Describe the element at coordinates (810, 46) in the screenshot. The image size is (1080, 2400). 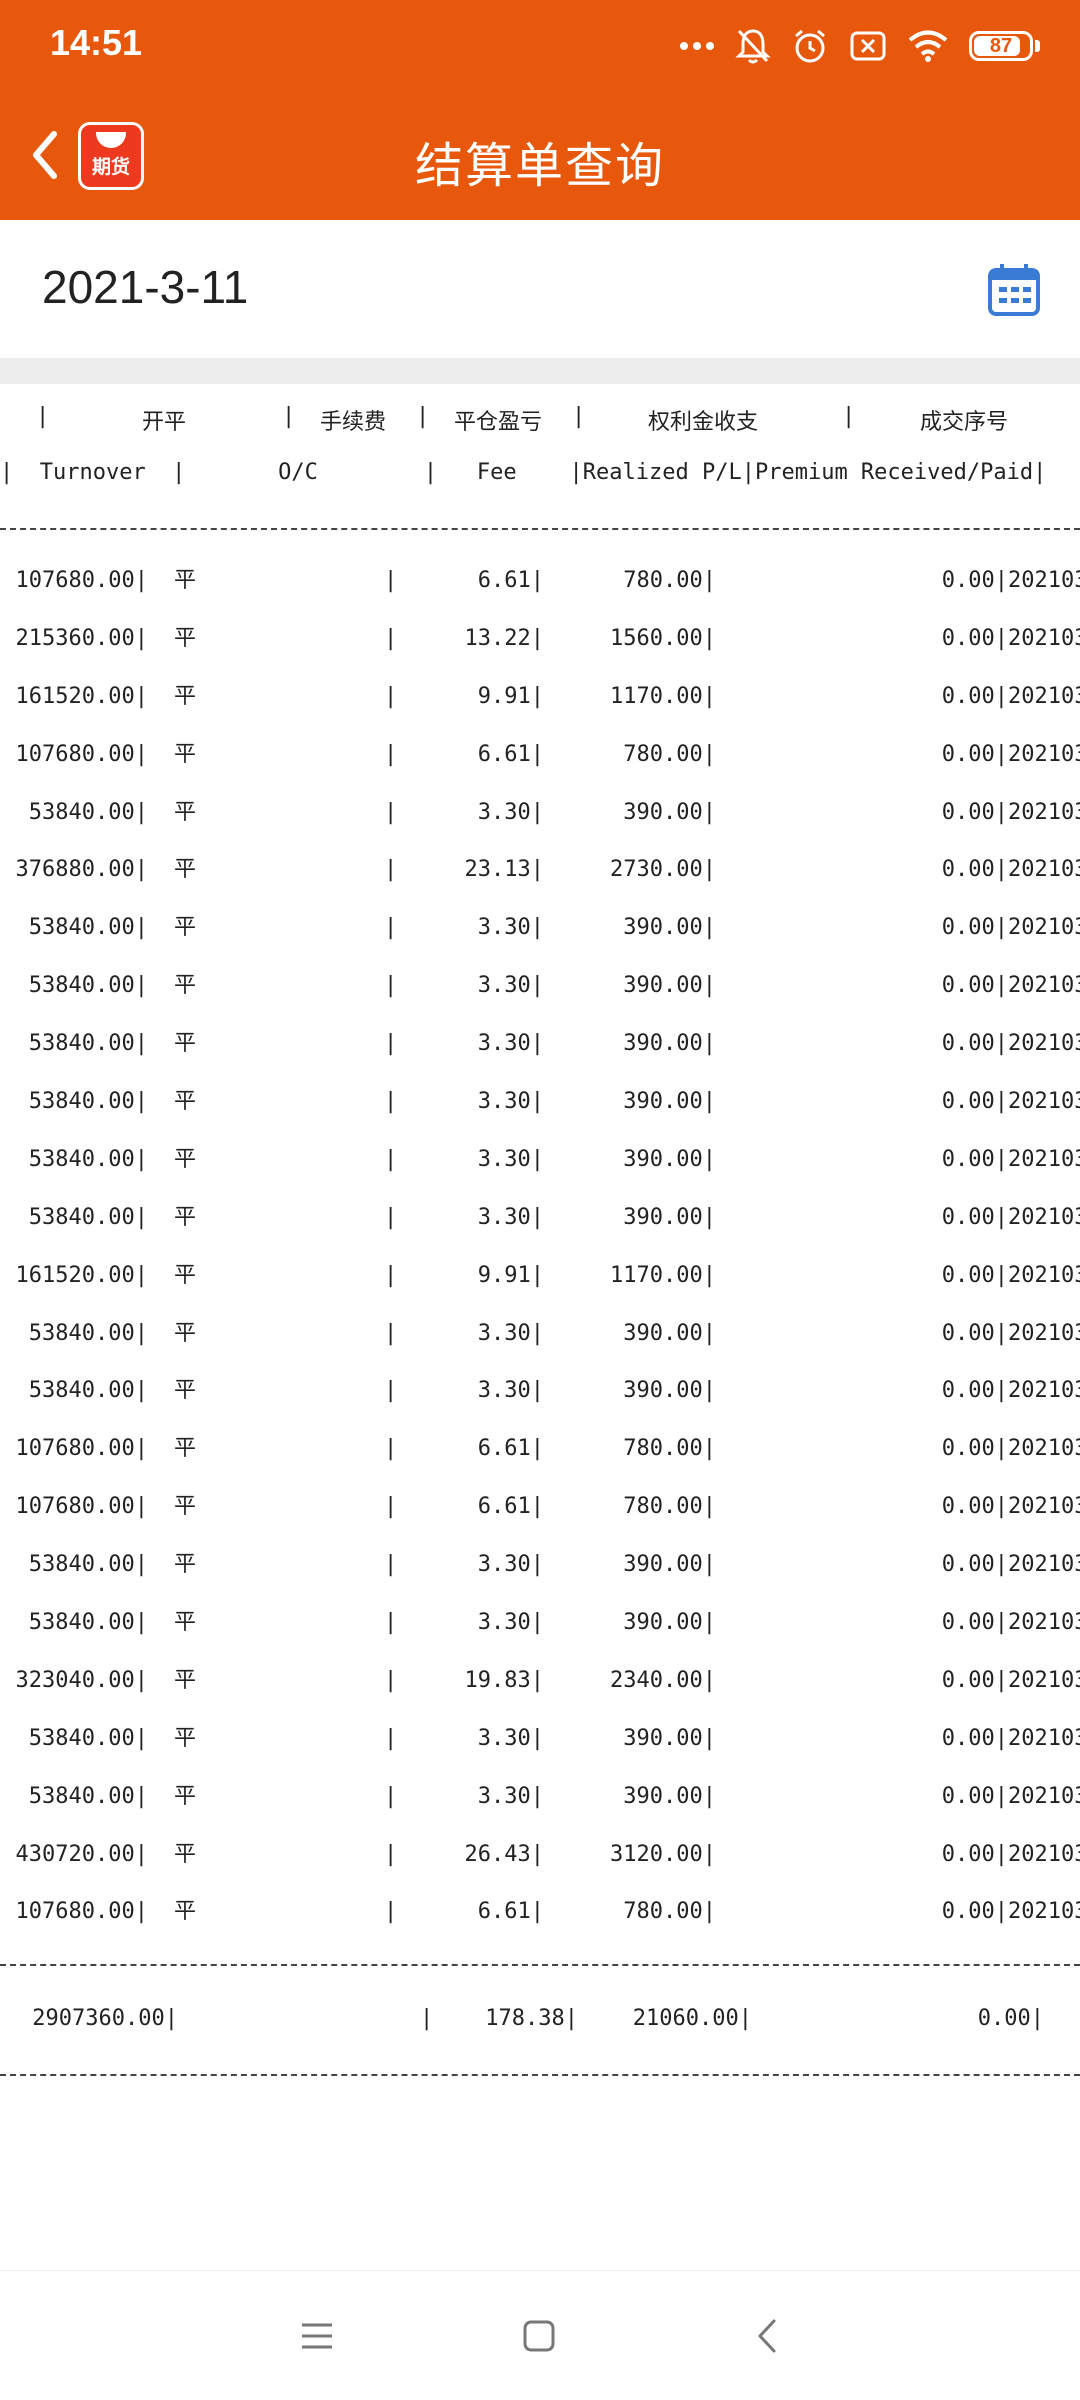
I see `alarm-icon` at that location.